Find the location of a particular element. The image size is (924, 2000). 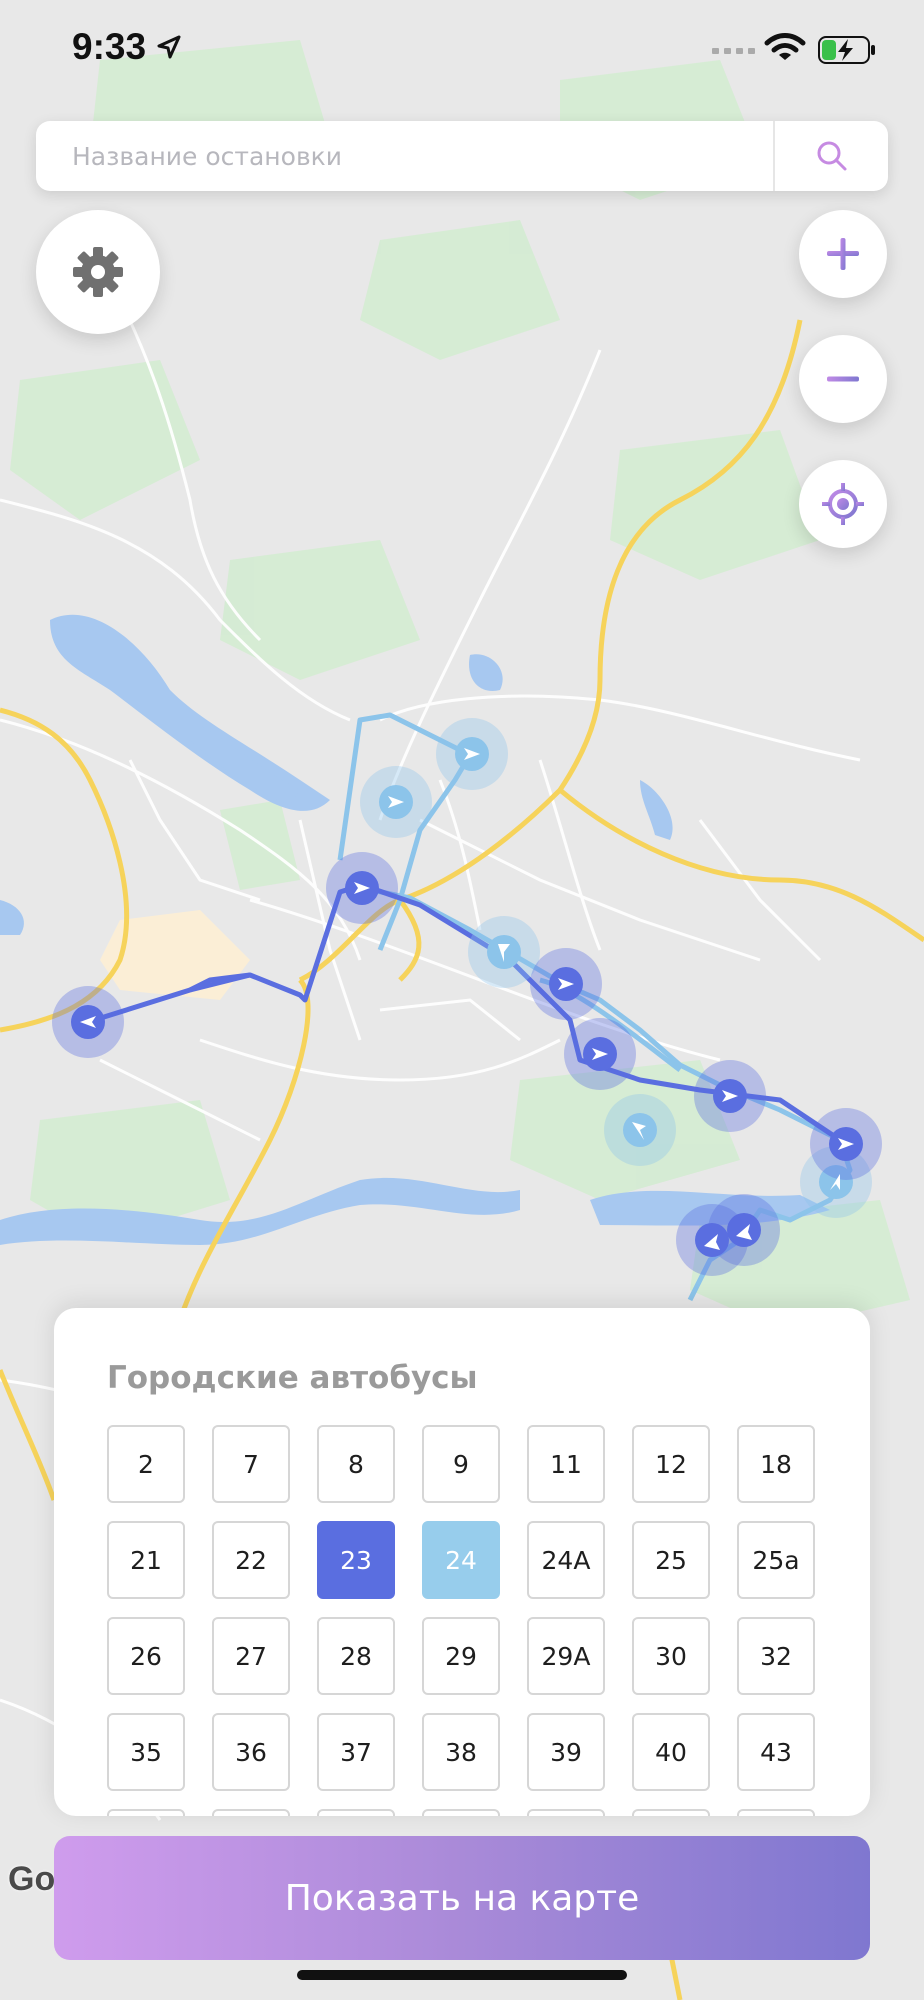

route-button: 29А is located at coordinates (566, 1656).